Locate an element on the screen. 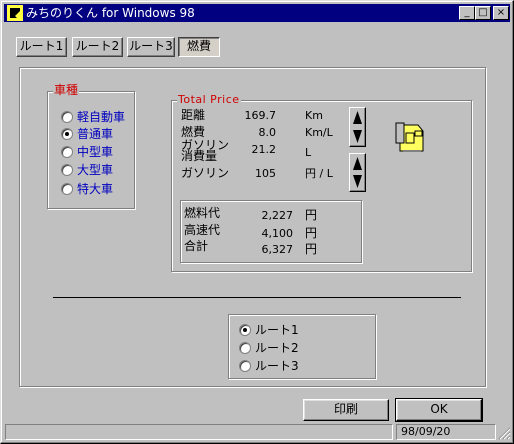  gas-consumption-value: 21.2 is located at coordinates (264, 149).